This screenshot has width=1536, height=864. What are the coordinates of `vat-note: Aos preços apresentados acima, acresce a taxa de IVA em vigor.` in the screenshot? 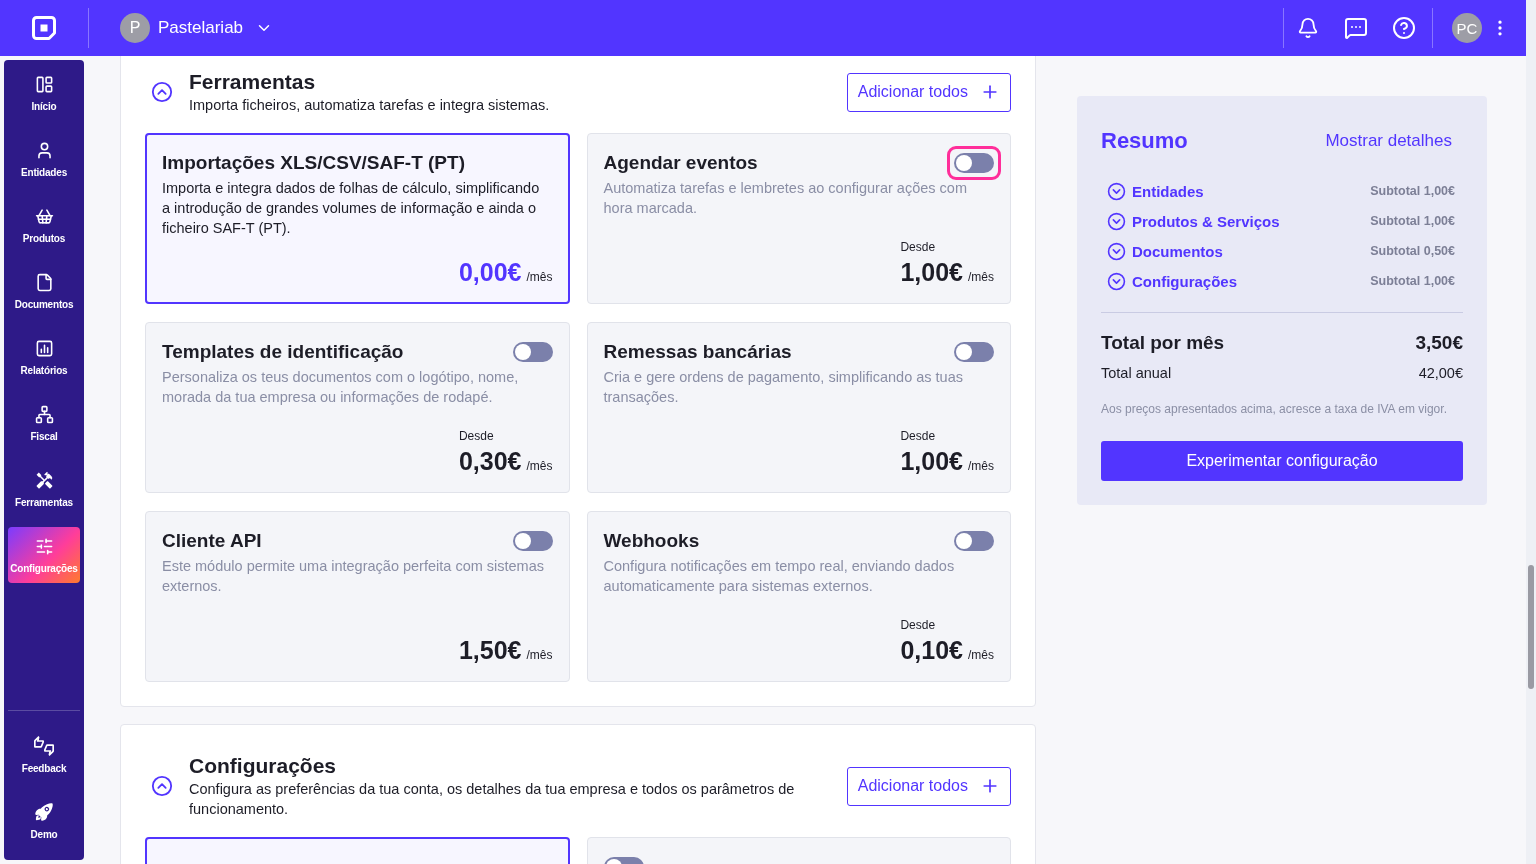 It's located at (1274, 409).